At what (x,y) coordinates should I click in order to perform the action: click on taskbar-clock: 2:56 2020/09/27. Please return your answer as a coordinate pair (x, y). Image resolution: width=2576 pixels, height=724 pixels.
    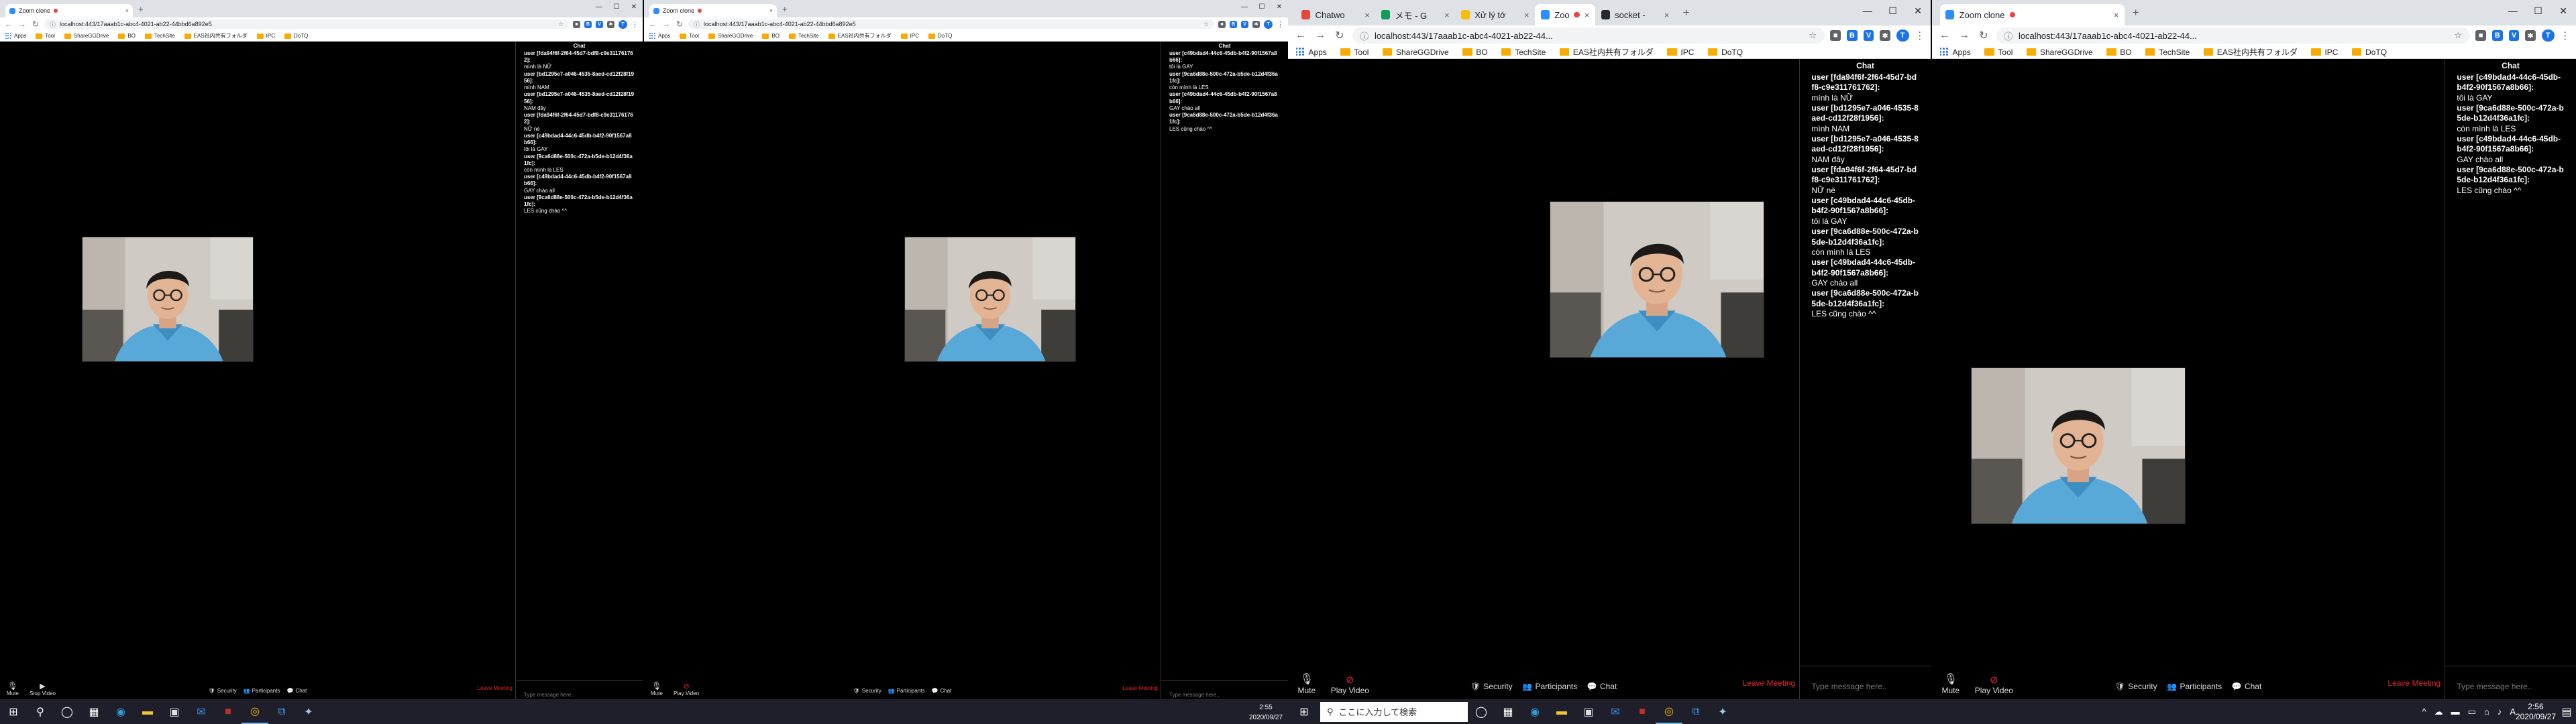
    Looking at the image, I should click on (2536, 712).